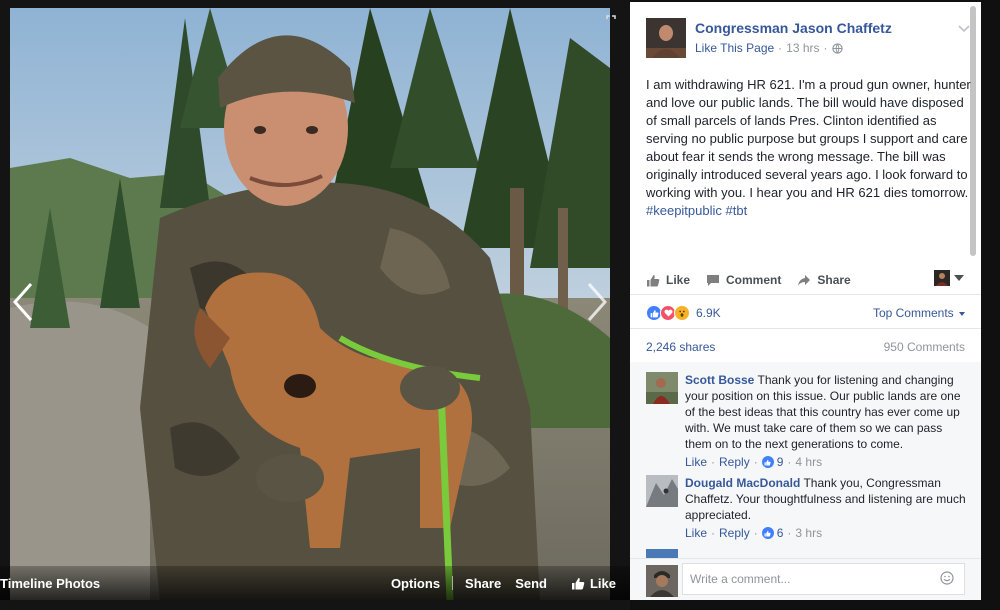 Image resolution: width=1000 pixels, height=610 pixels. Describe the element at coordinates (742, 483) in the screenshot. I see `commenter-name: Dougald MacDonald` at that location.